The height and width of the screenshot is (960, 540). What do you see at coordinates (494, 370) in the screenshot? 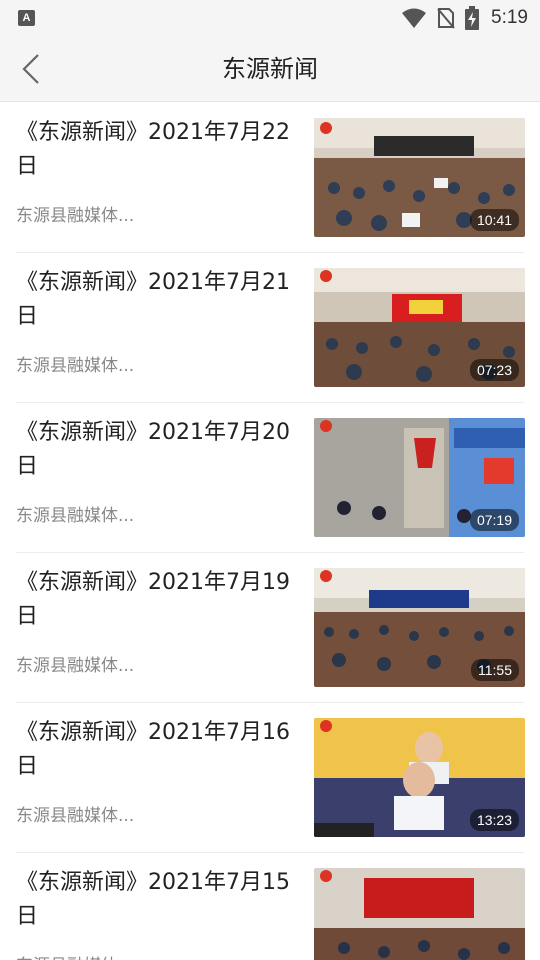
I see `video-duration: 07:23` at bounding box center [494, 370].